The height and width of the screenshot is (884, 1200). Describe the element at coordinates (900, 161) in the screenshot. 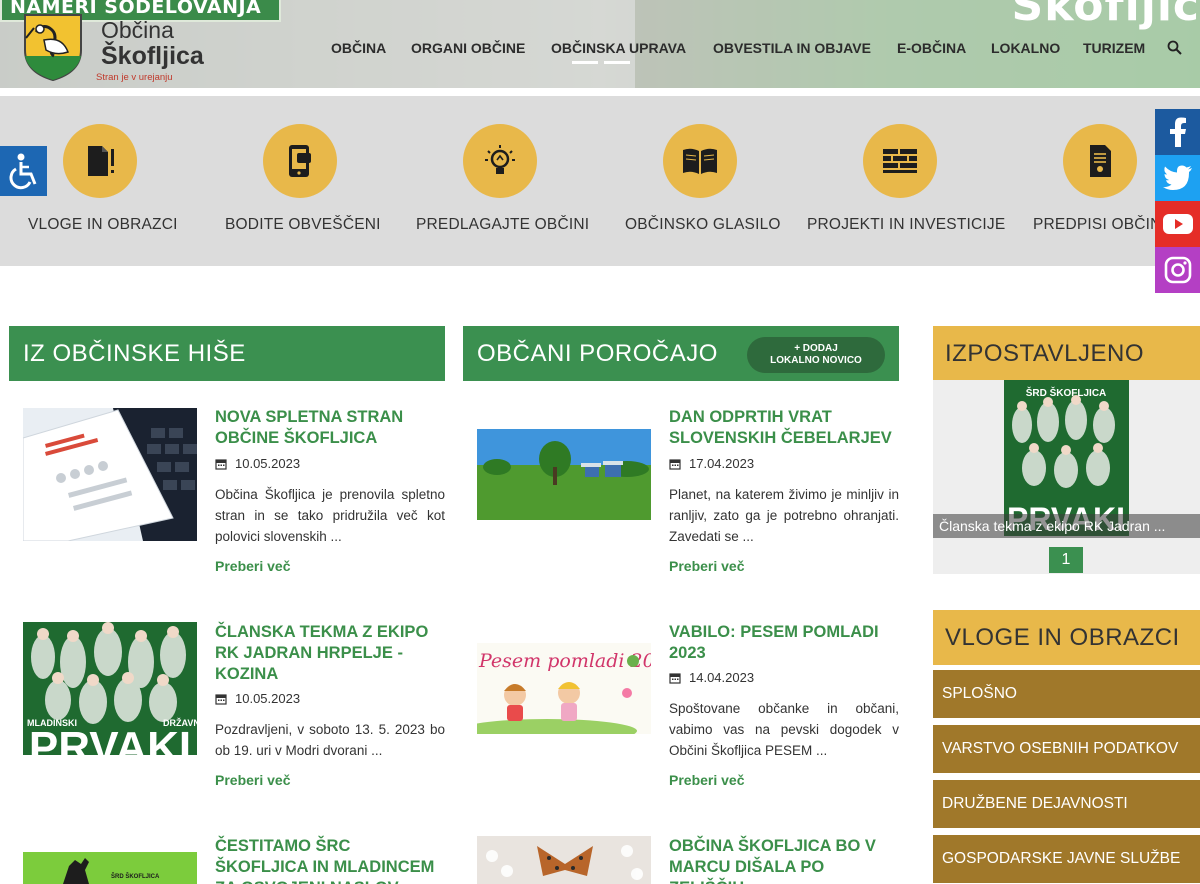

I see `brick-wall-icon` at that location.